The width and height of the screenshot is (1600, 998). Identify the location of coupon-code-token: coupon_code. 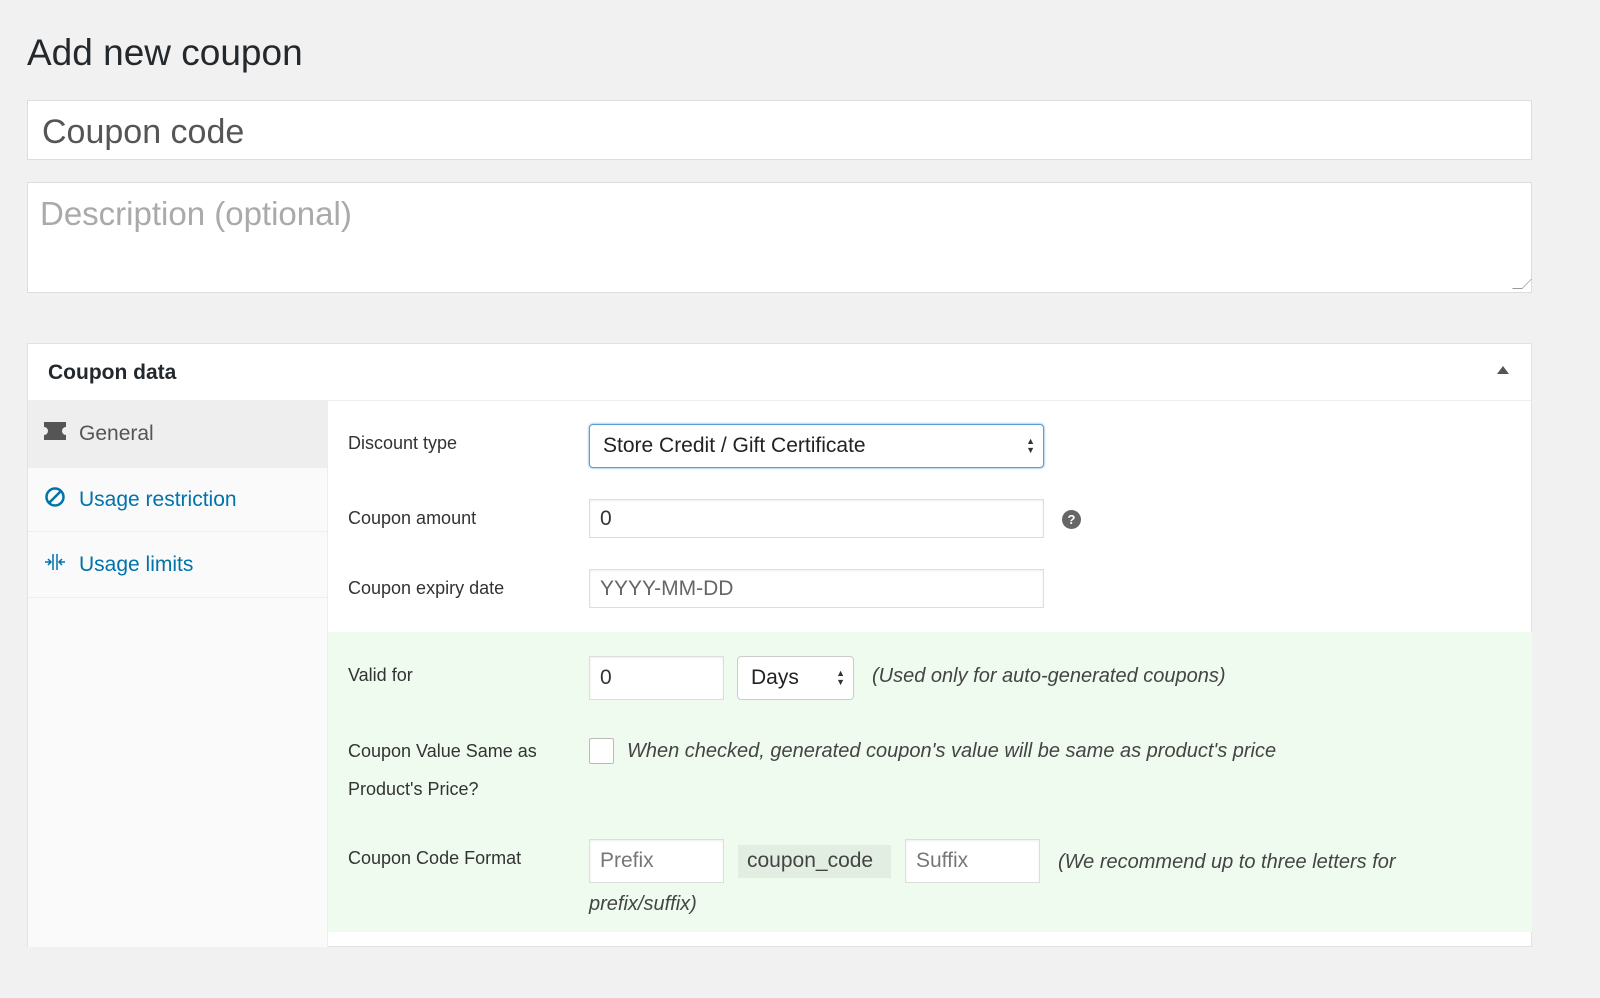
(814, 861).